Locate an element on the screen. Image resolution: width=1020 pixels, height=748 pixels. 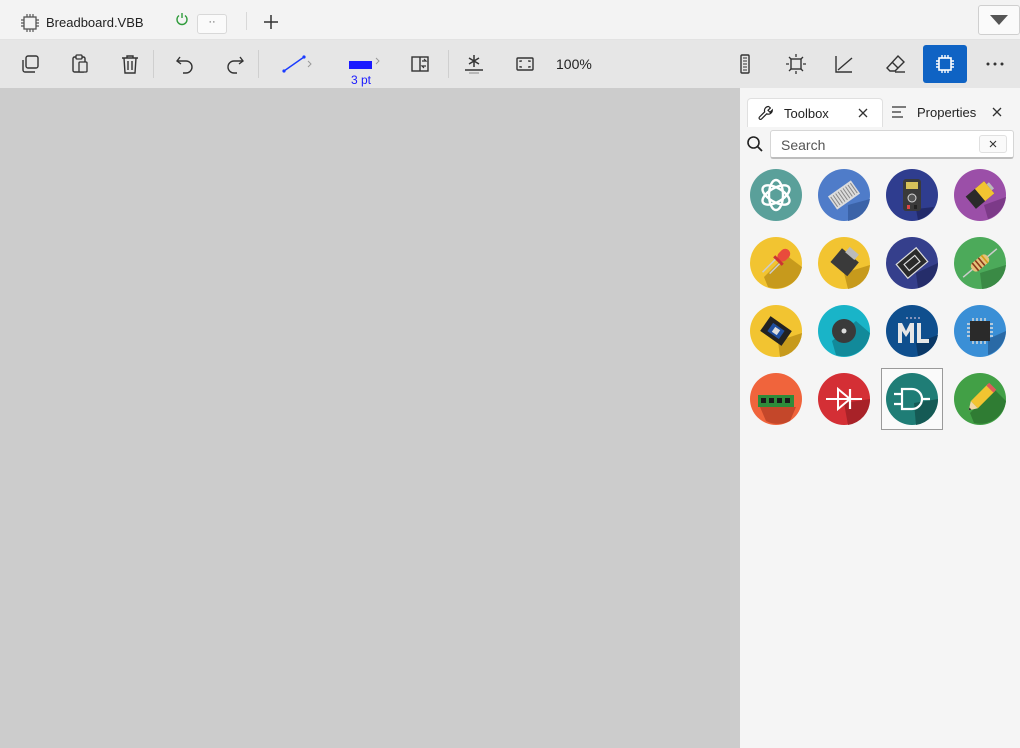
toolbox-item-buzzer is located at coordinates (844, 331).